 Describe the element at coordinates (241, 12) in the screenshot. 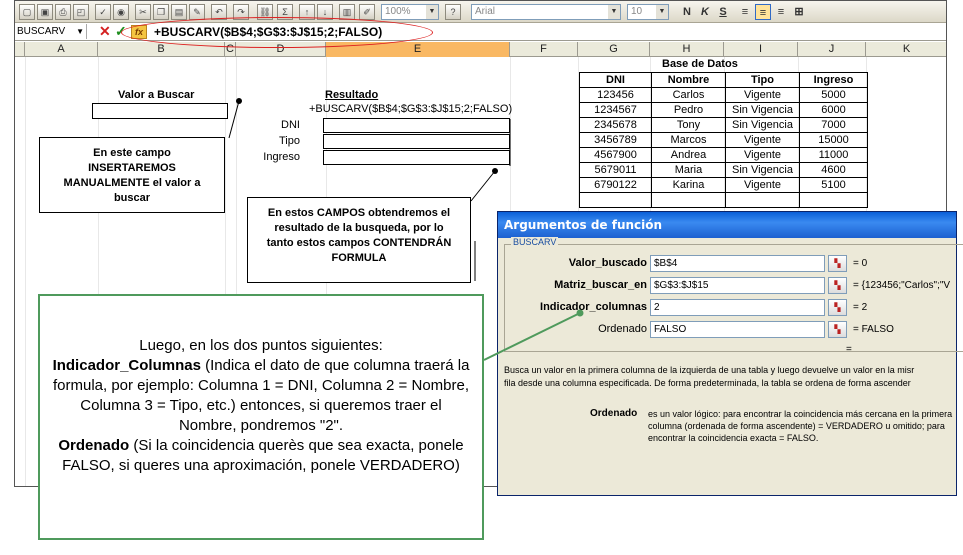

I see `redo-icon: ↷` at that location.